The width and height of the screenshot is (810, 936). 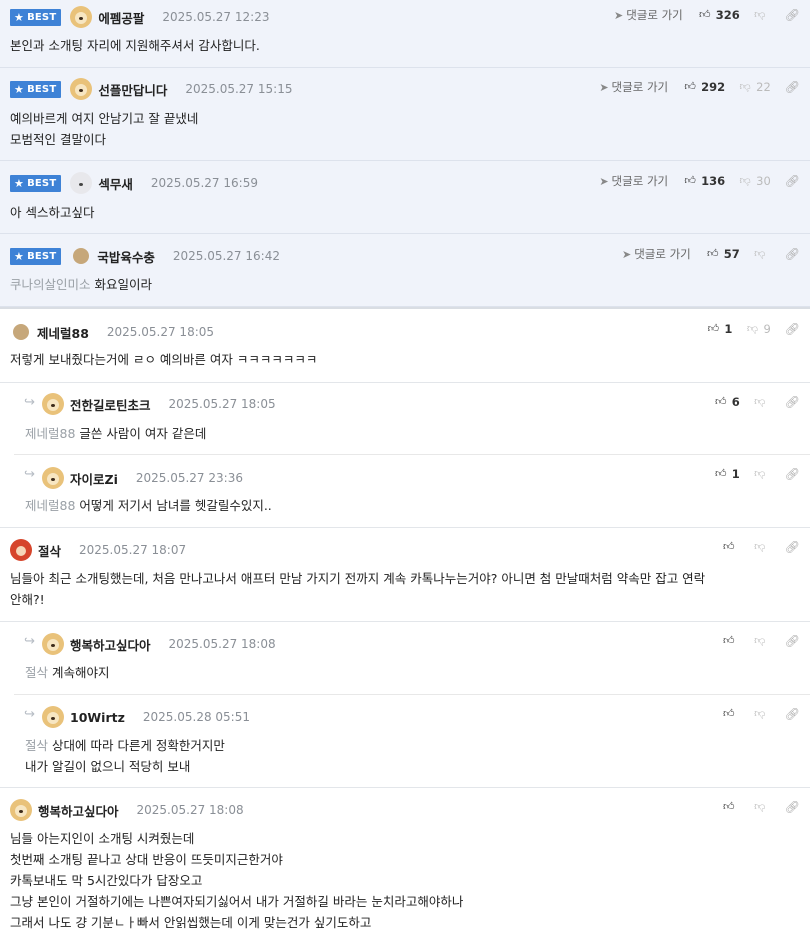 I want to click on like-button: 👍︎ 6, so click(x=727, y=402).